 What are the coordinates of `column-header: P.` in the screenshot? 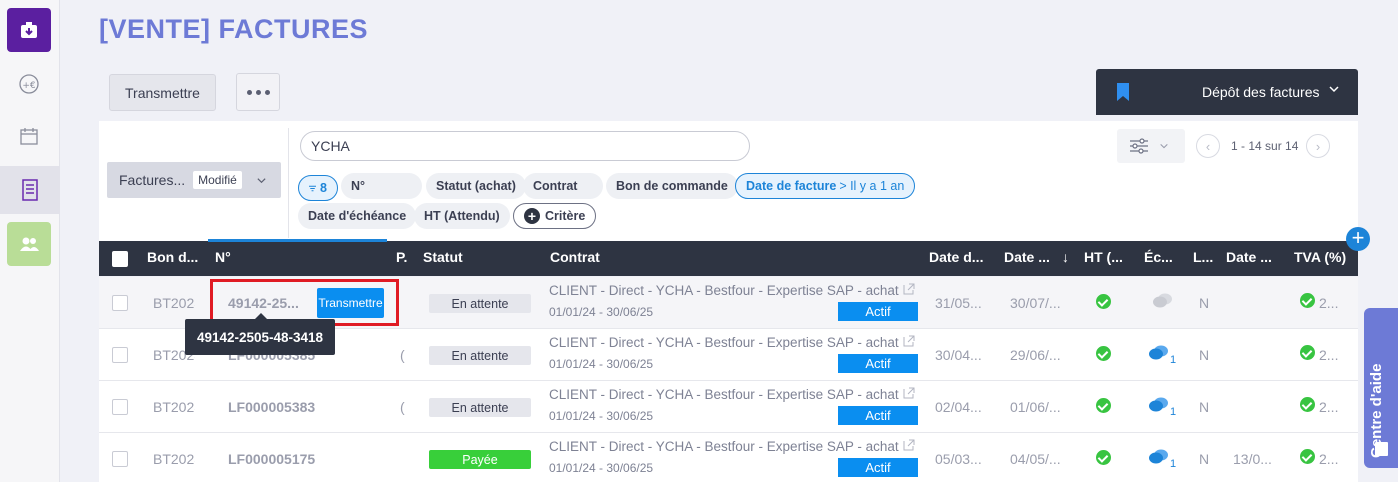 It's located at (404, 258).